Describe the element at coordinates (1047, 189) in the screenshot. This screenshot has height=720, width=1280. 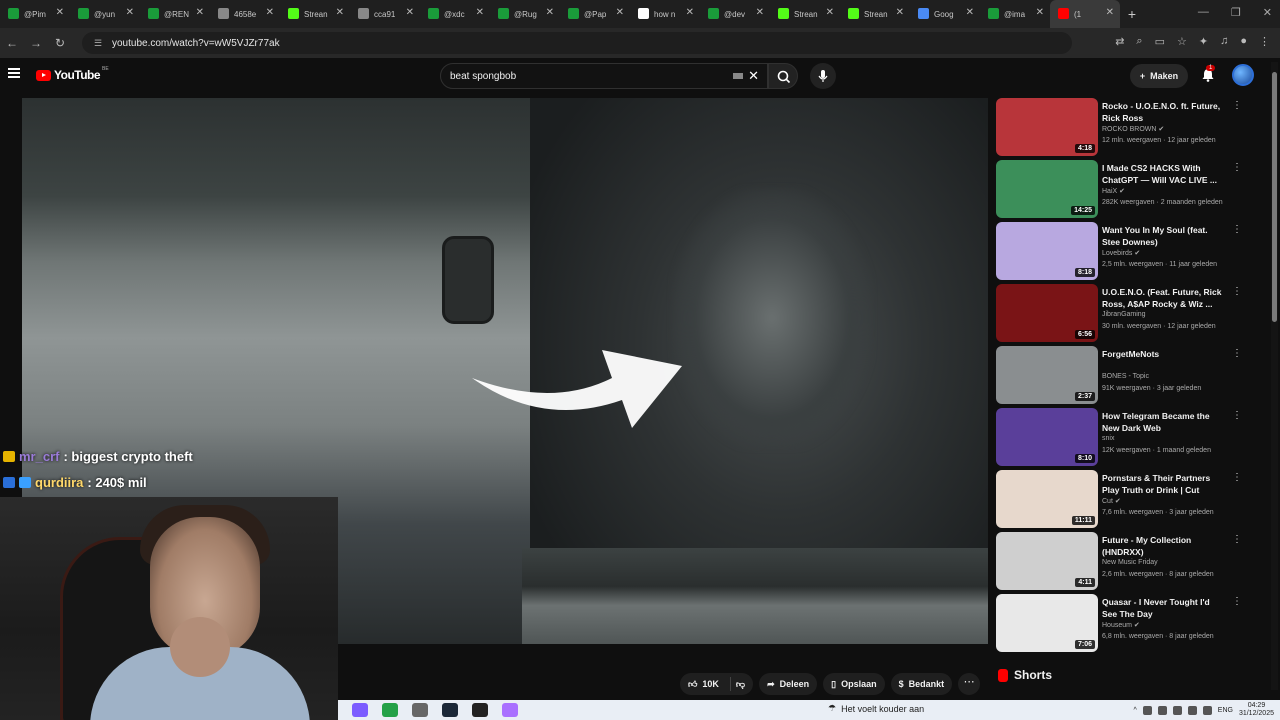
I see `video-thumbnail: 14:25` at that location.